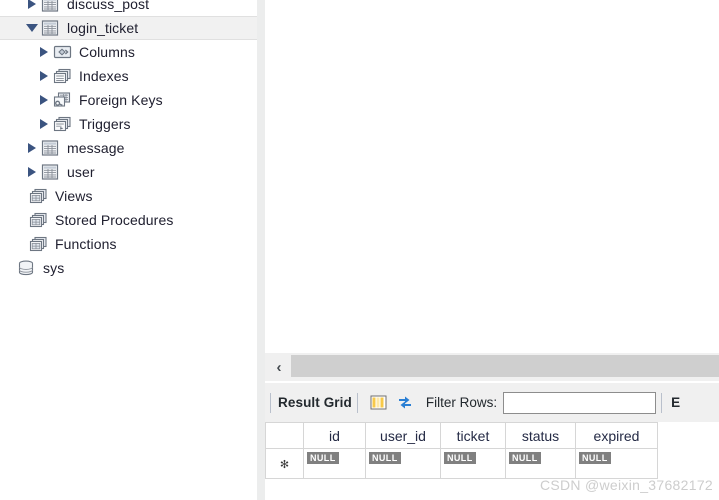 The image size is (719, 500). Describe the element at coordinates (128, 196) in the screenshot. I see `tree-item-views: Views` at that location.